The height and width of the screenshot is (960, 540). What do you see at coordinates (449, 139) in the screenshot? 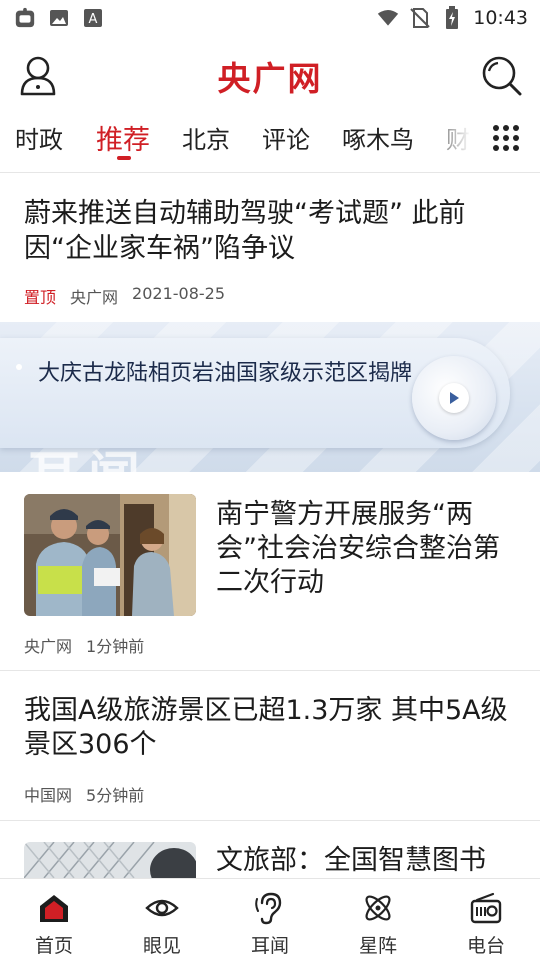
I see `tabs-fade` at bounding box center [449, 139].